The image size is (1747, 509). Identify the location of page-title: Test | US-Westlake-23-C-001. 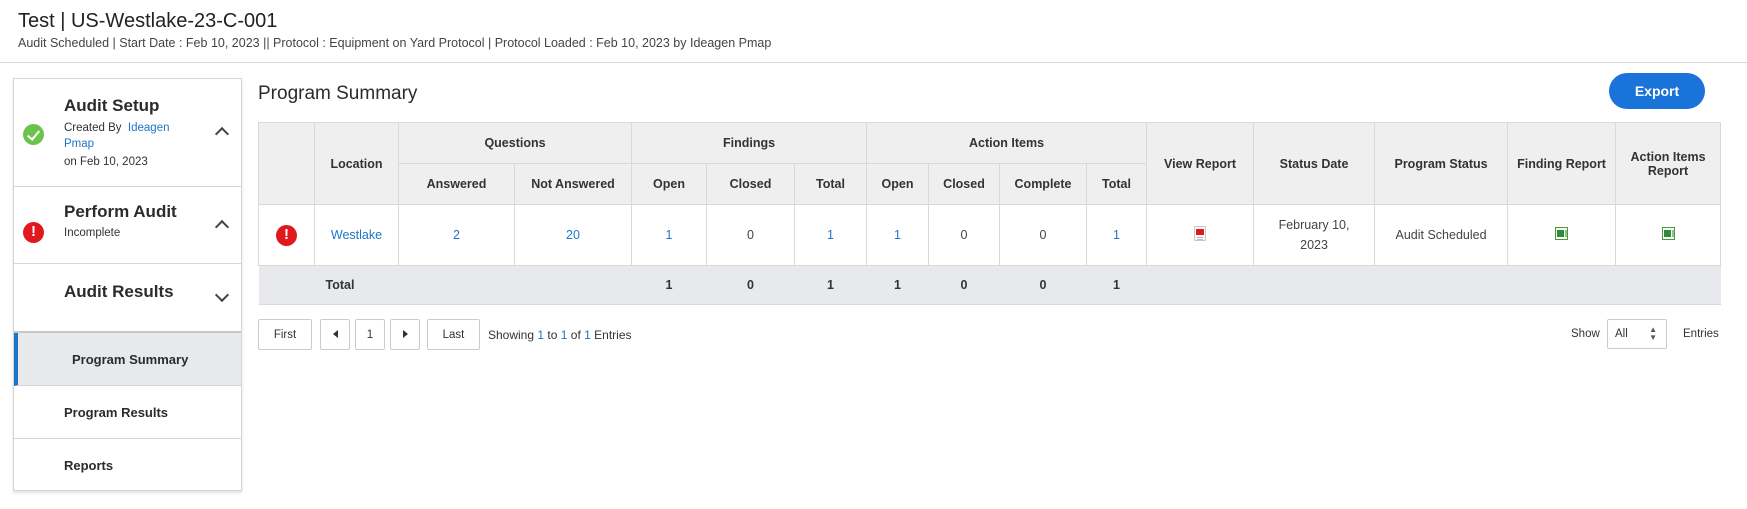
(148, 21).